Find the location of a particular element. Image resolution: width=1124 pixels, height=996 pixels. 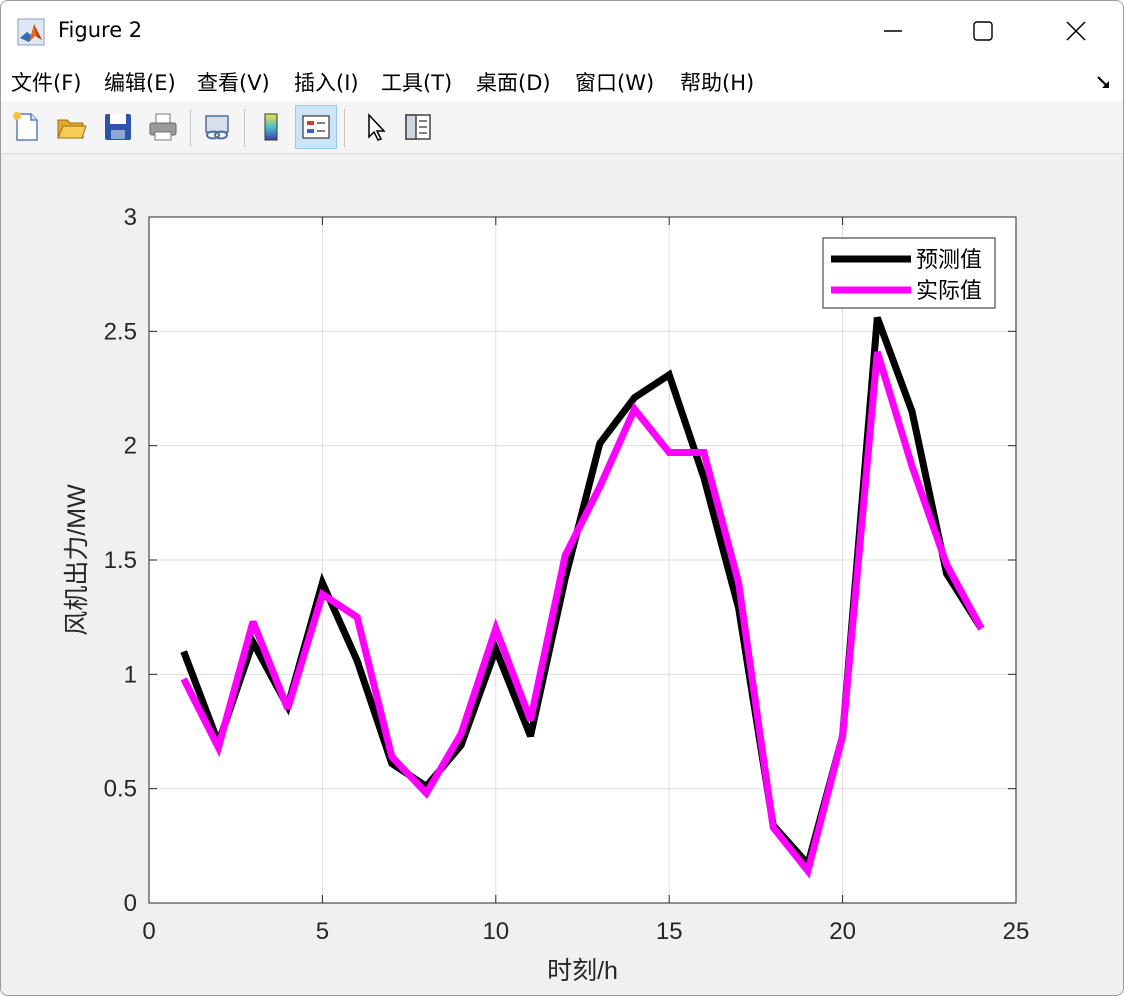

menu-tools: 工具(T) is located at coordinates (416, 82).